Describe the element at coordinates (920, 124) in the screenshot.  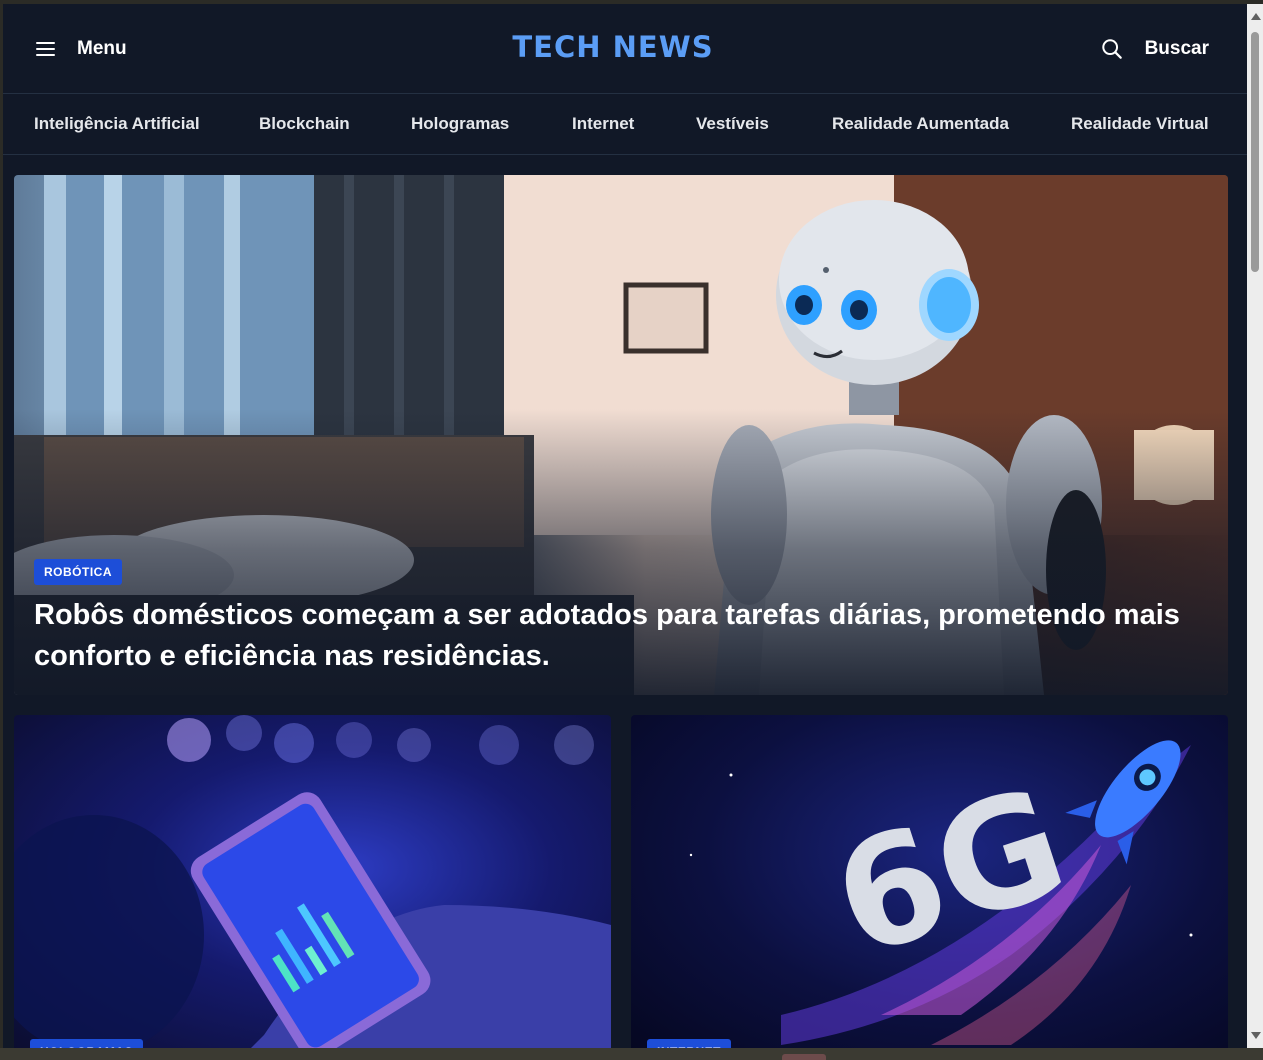
I see `nav-item-realidade-aumentada: Realidade Aumentada` at that location.